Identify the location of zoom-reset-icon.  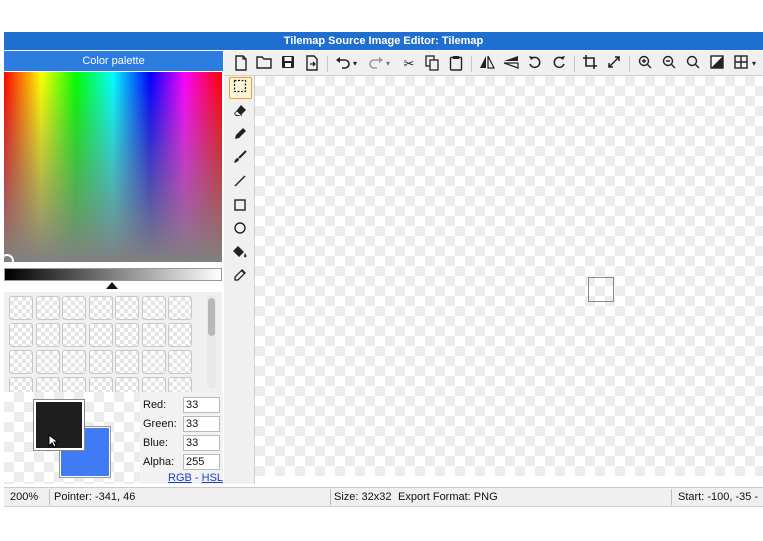
(693, 64).